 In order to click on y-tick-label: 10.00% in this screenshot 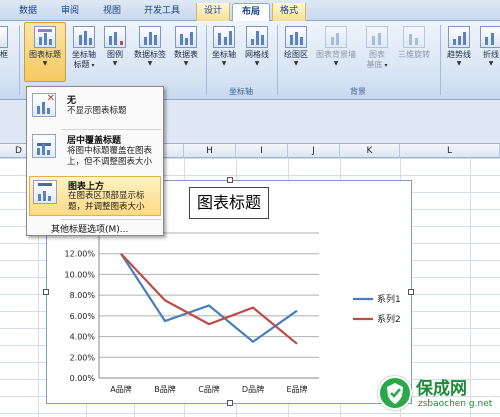, I will do `click(79, 274)`.